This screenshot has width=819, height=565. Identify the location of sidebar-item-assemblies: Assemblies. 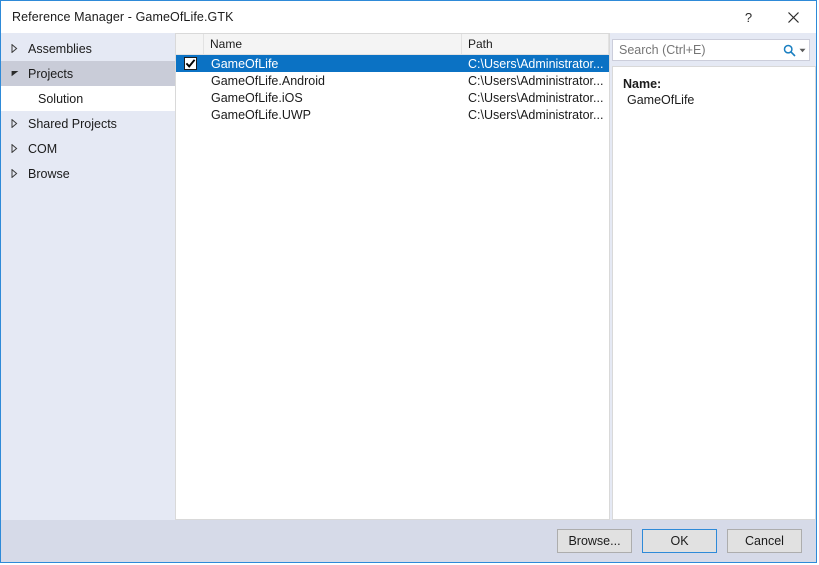
(88, 48).